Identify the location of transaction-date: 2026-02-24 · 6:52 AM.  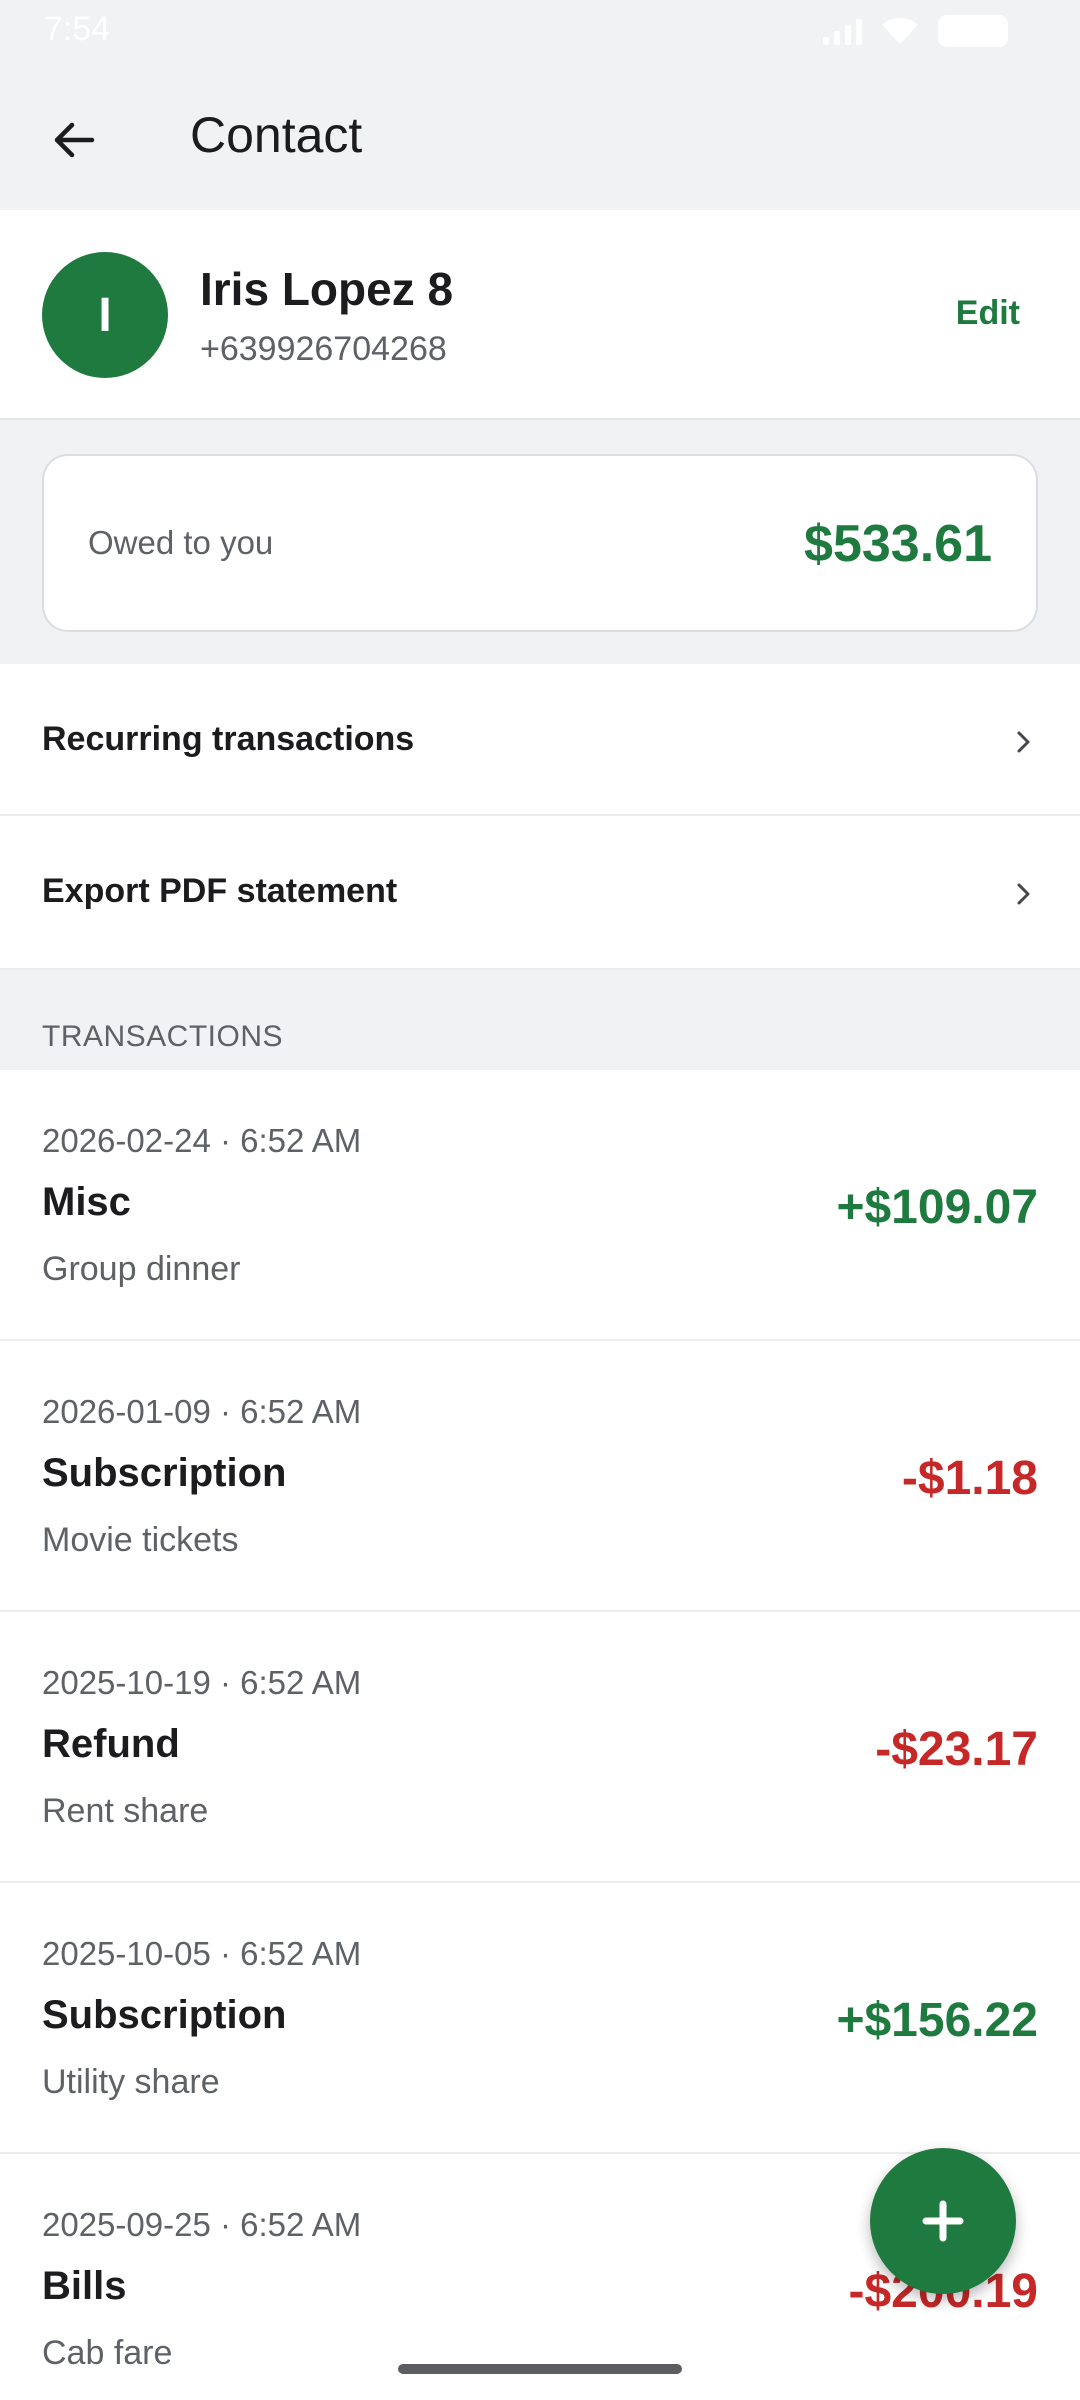
(202, 1140).